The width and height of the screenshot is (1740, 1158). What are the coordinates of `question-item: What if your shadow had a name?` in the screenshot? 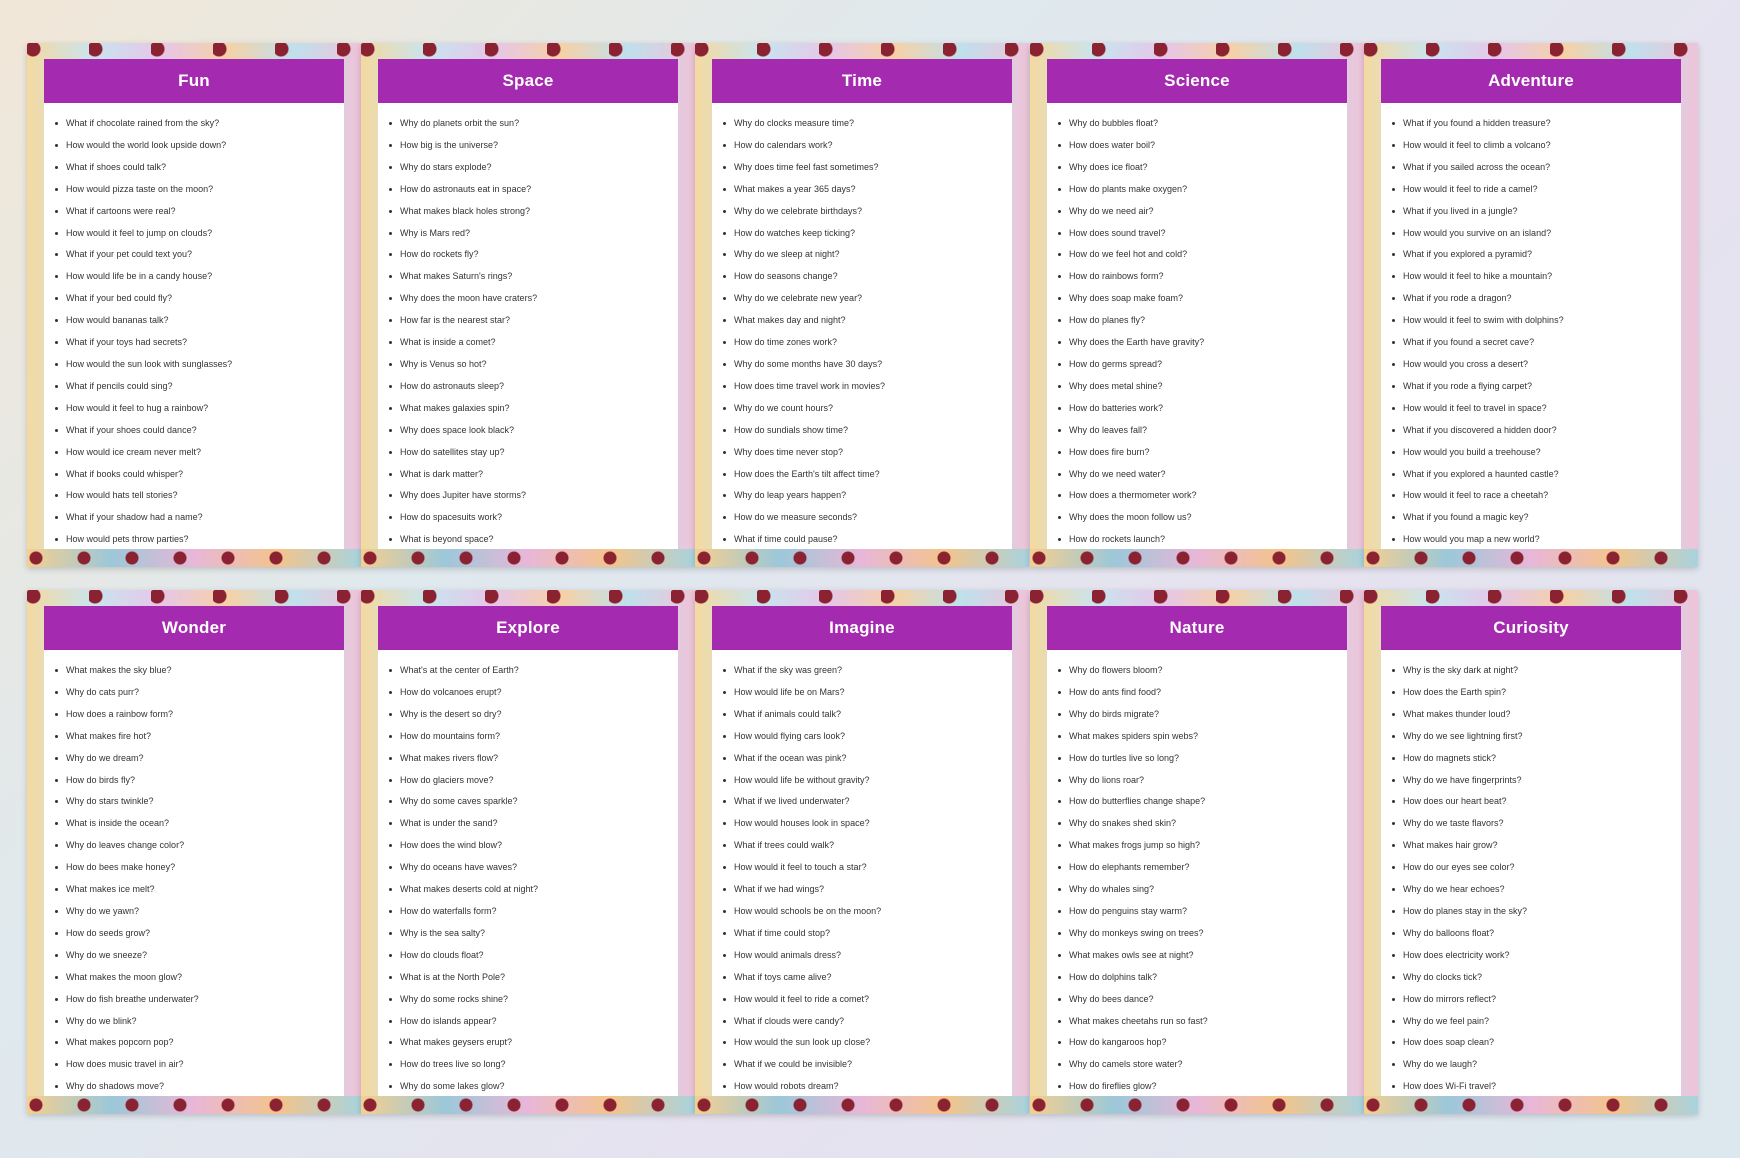 It's located at (199, 518).